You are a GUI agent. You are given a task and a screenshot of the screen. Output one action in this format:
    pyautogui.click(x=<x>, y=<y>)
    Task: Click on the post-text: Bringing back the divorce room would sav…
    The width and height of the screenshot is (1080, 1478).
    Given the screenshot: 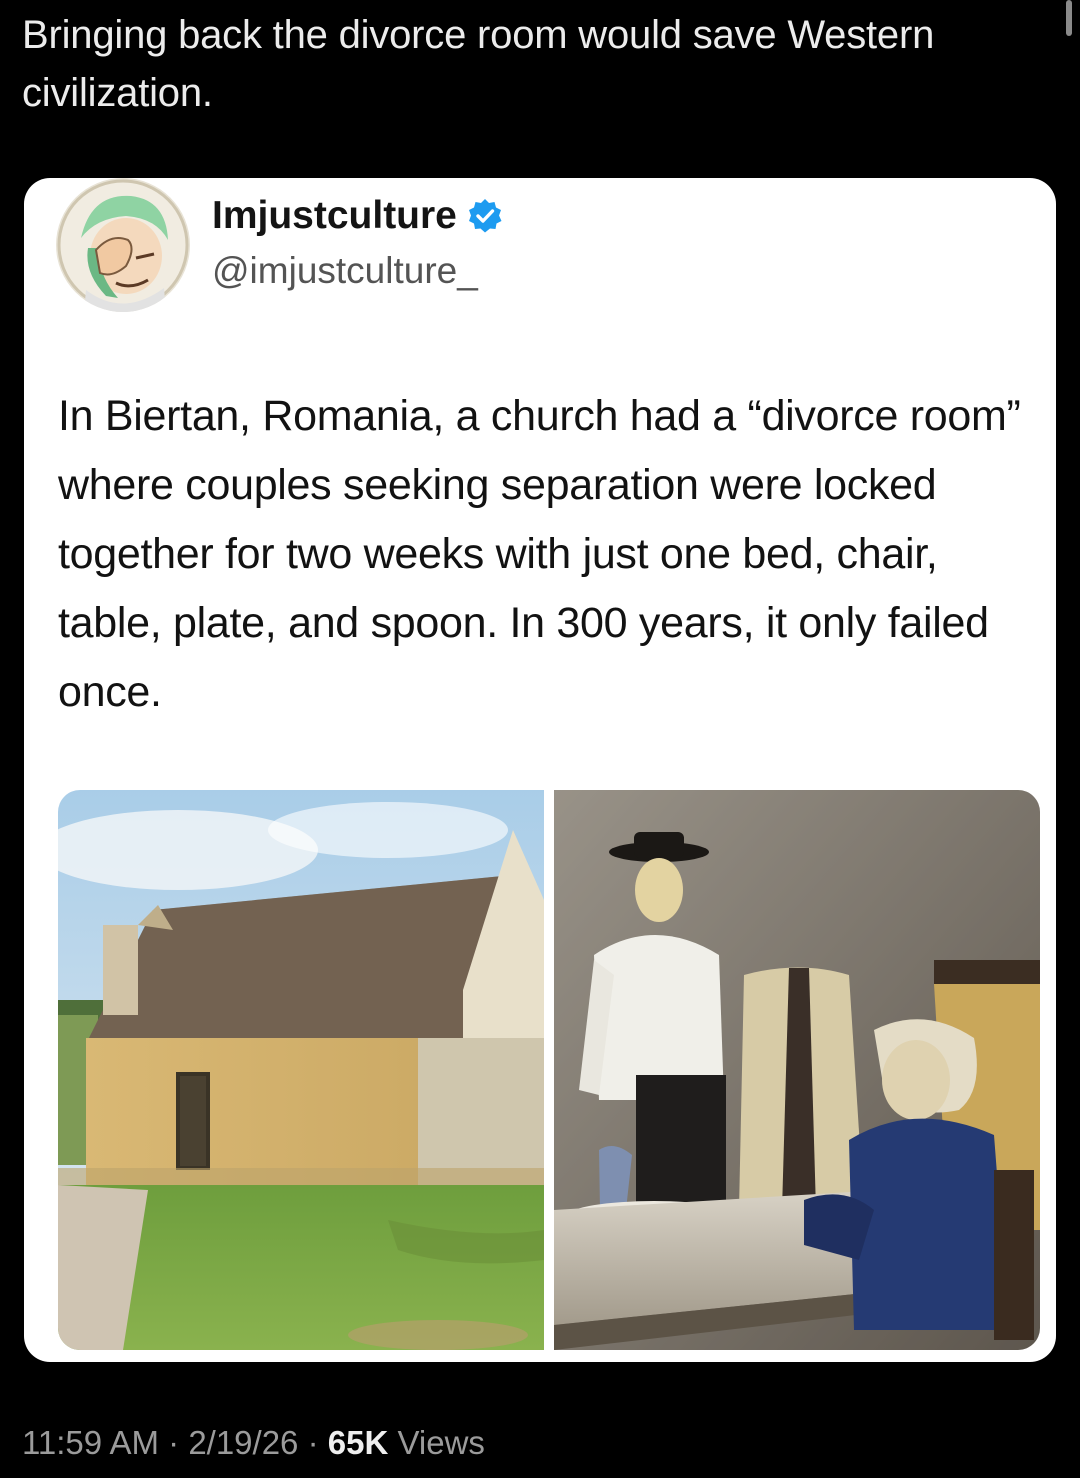 What is the action you would take?
    pyautogui.click(x=478, y=64)
    